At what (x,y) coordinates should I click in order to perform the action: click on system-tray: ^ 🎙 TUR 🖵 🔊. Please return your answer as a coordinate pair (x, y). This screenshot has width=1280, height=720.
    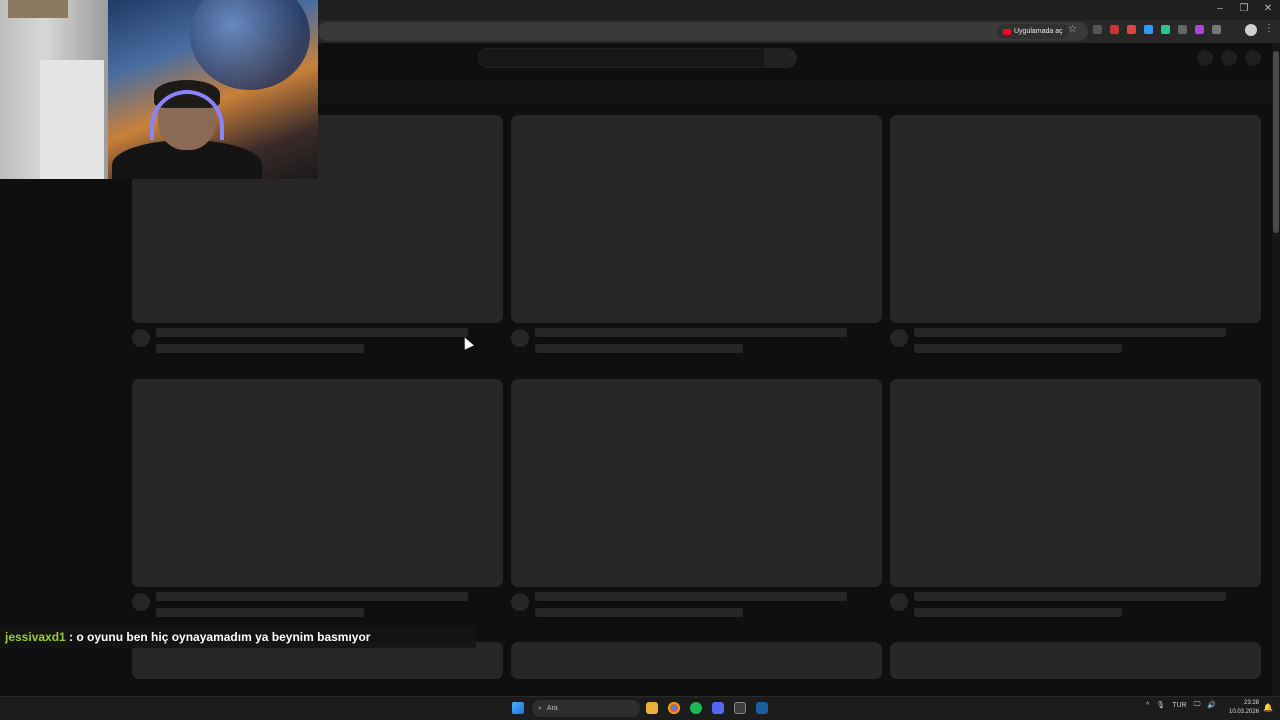
    Looking at the image, I should click on (1181, 705).